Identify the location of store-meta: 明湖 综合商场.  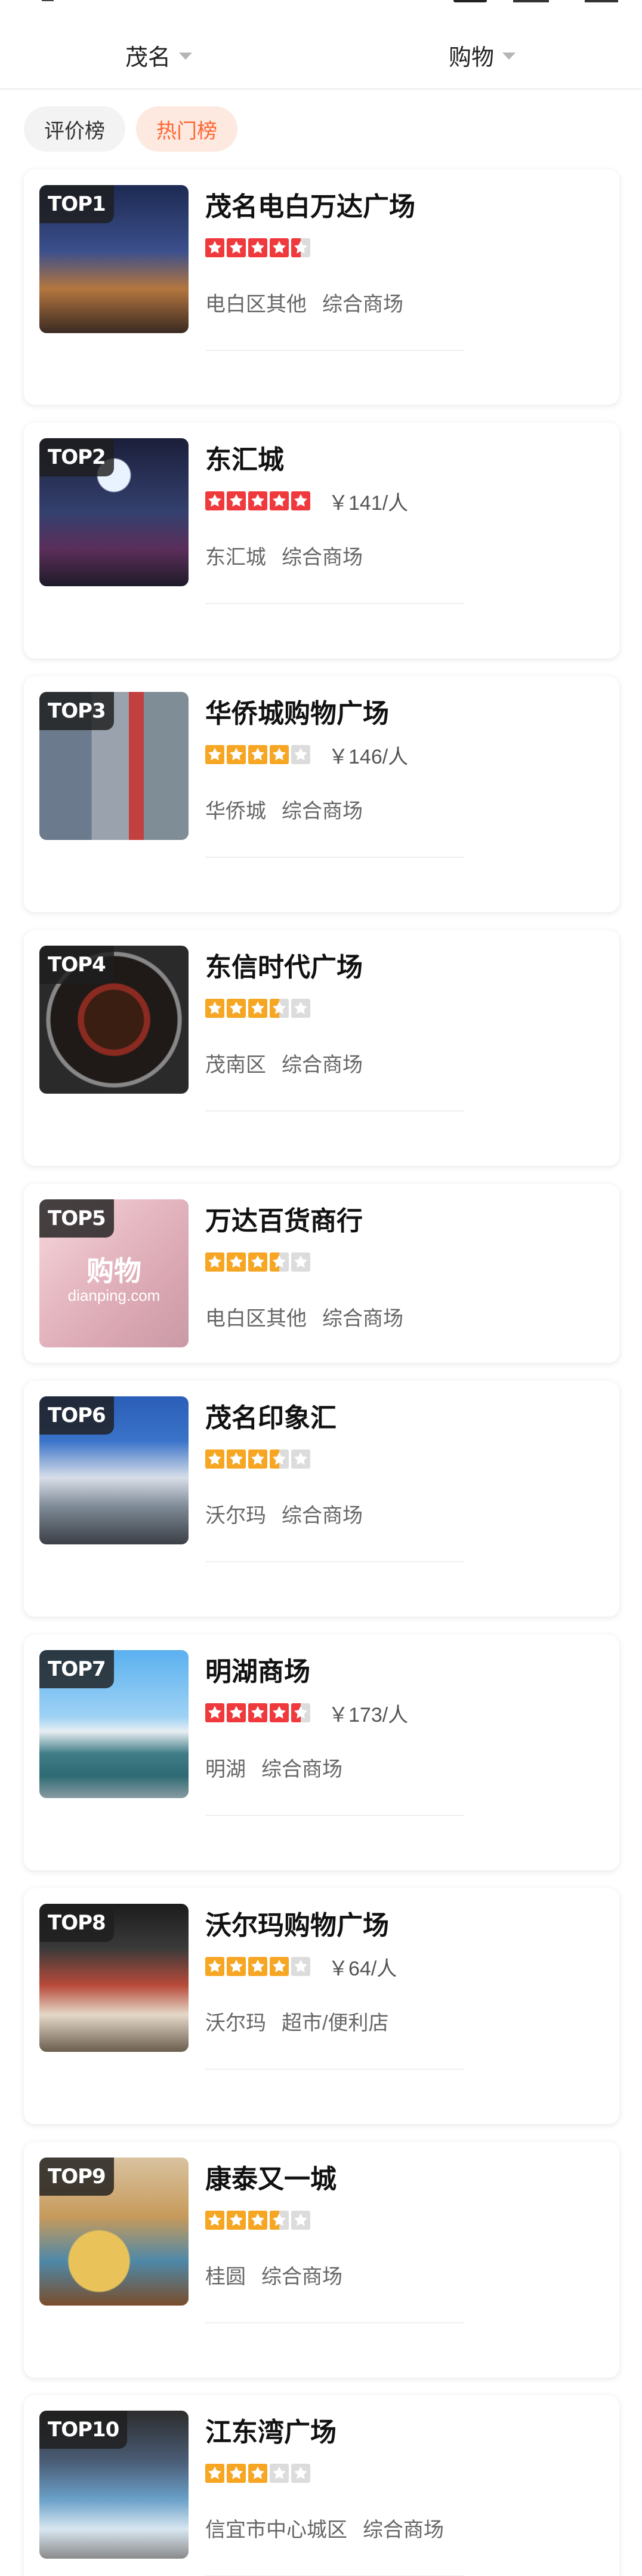
(273, 1767).